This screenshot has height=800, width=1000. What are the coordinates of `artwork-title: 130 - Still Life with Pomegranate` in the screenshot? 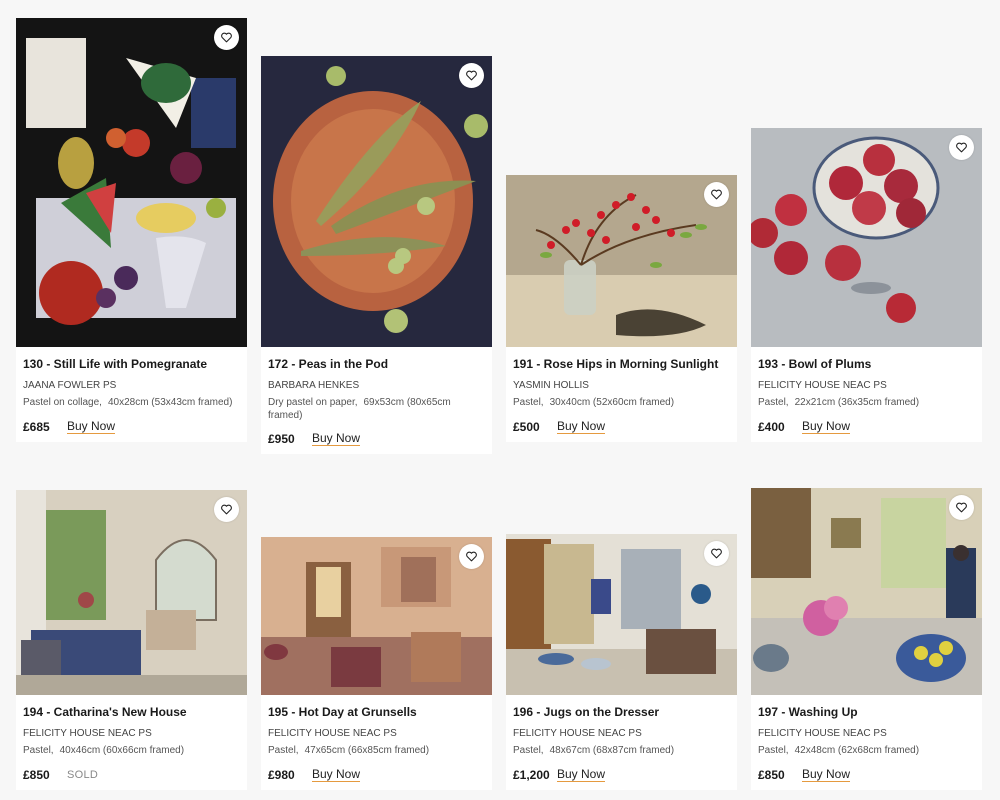 It's located at (131, 364).